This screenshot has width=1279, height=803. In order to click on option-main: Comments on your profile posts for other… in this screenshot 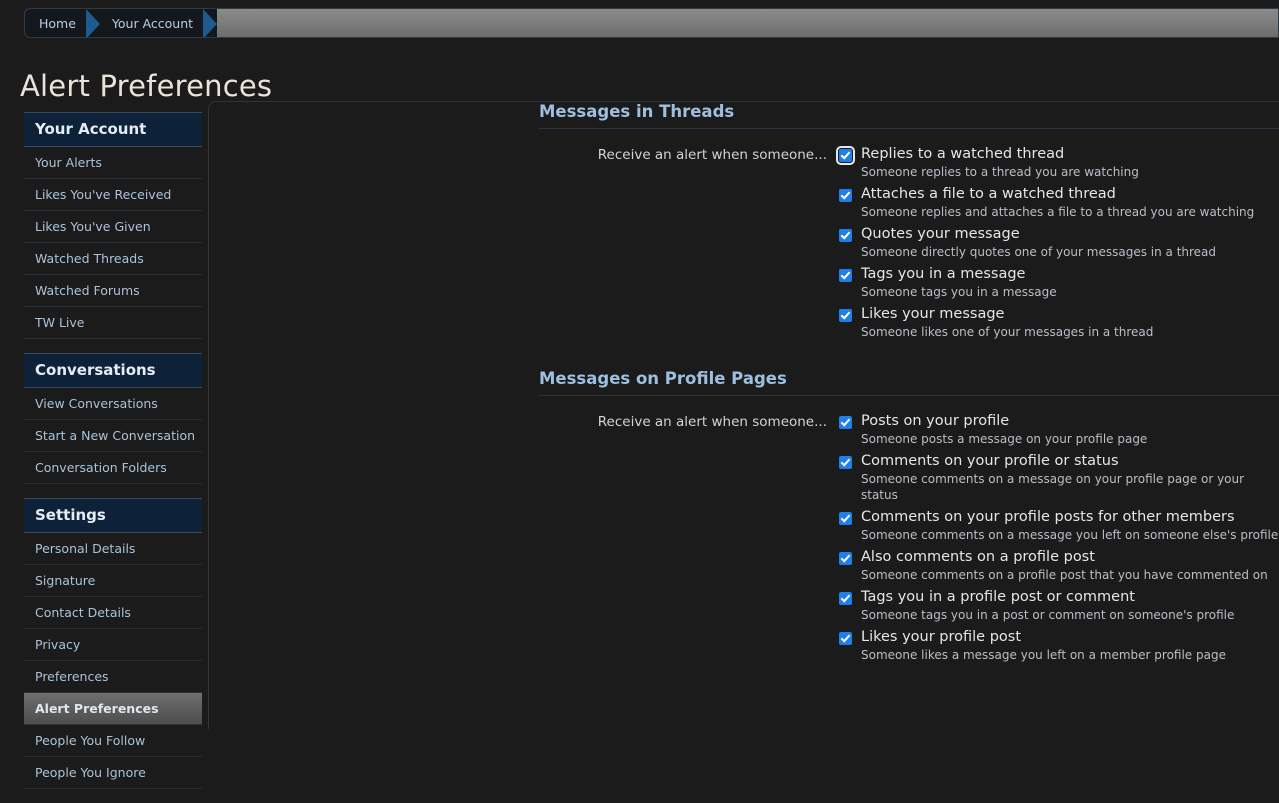, I will do `click(1059, 517)`.